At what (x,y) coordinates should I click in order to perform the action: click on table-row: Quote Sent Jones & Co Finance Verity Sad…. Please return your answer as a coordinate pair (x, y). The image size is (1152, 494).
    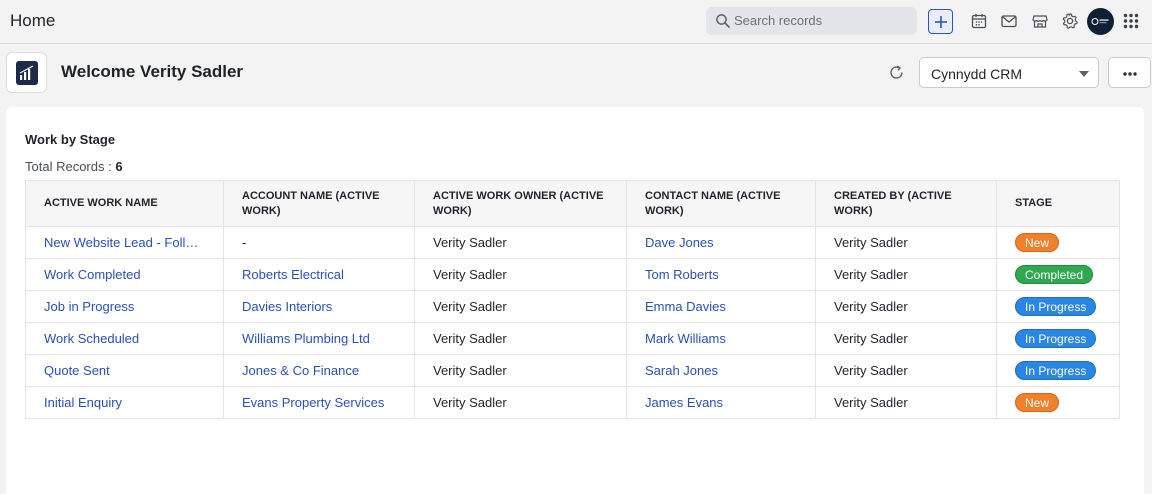
    Looking at the image, I should click on (572, 370).